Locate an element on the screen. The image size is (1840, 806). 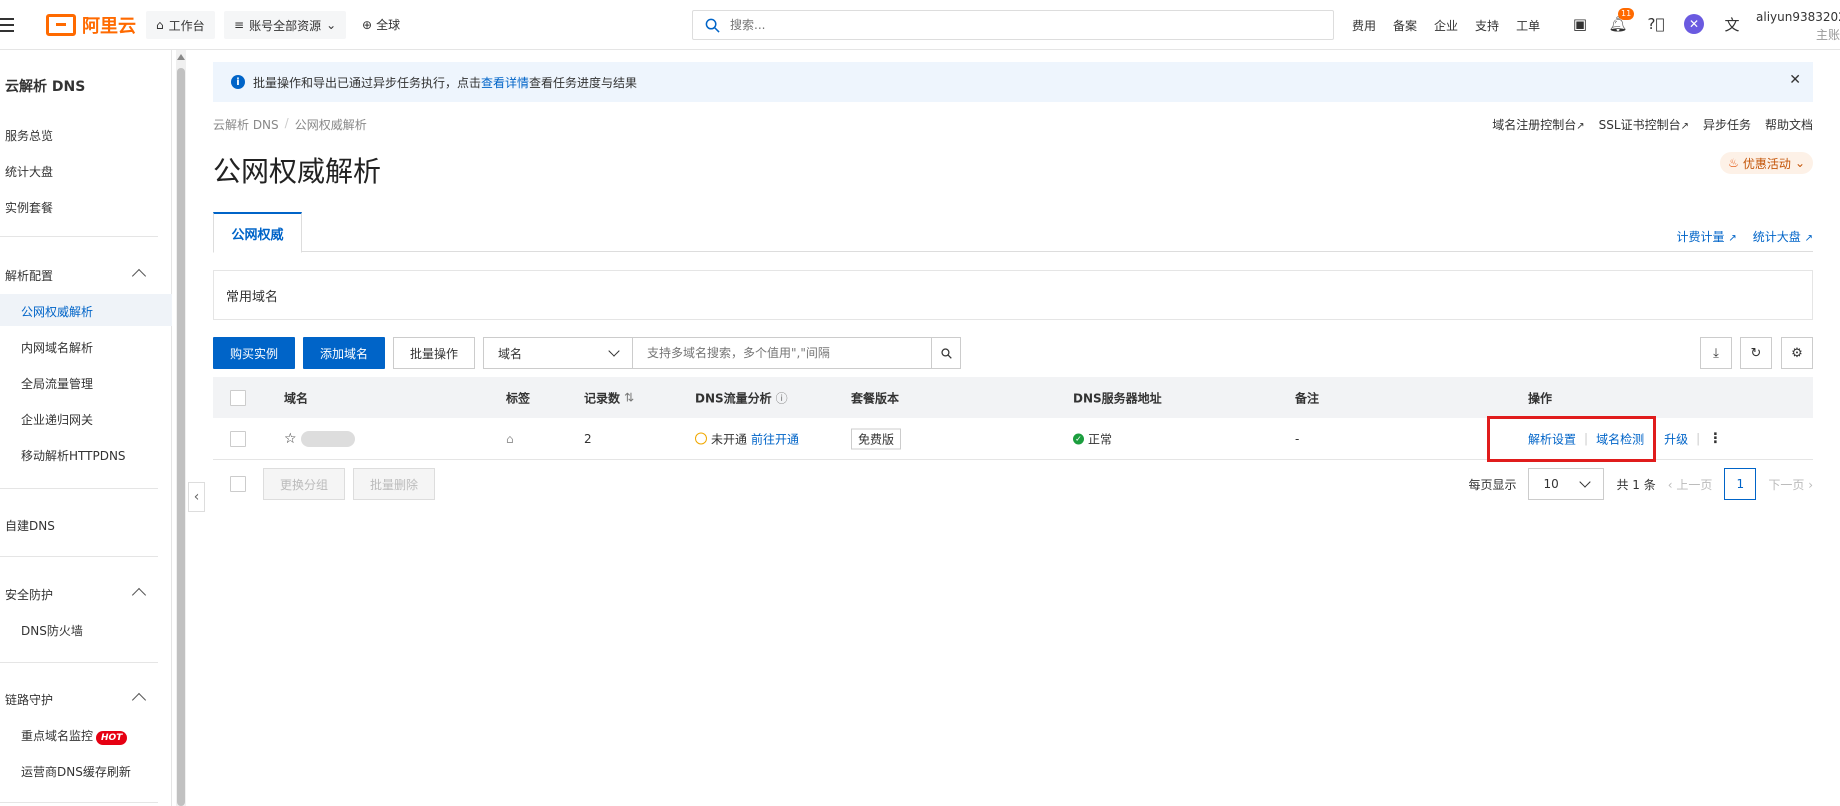
select-all-checkbox is located at coordinates (238, 397).